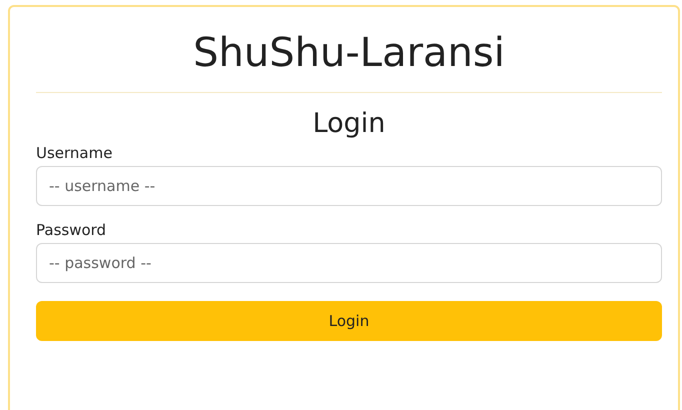 This screenshot has height=410, width=682. Describe the element at coordinates (349, 124) in the screenshot. I see `form-heading: Login` at that location.